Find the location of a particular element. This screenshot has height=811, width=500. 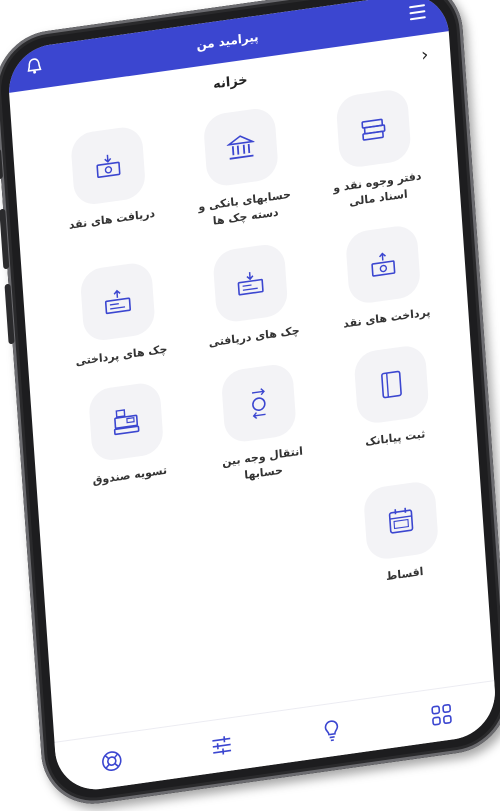

cash-pay-icon is located at coordinates (383, 265).